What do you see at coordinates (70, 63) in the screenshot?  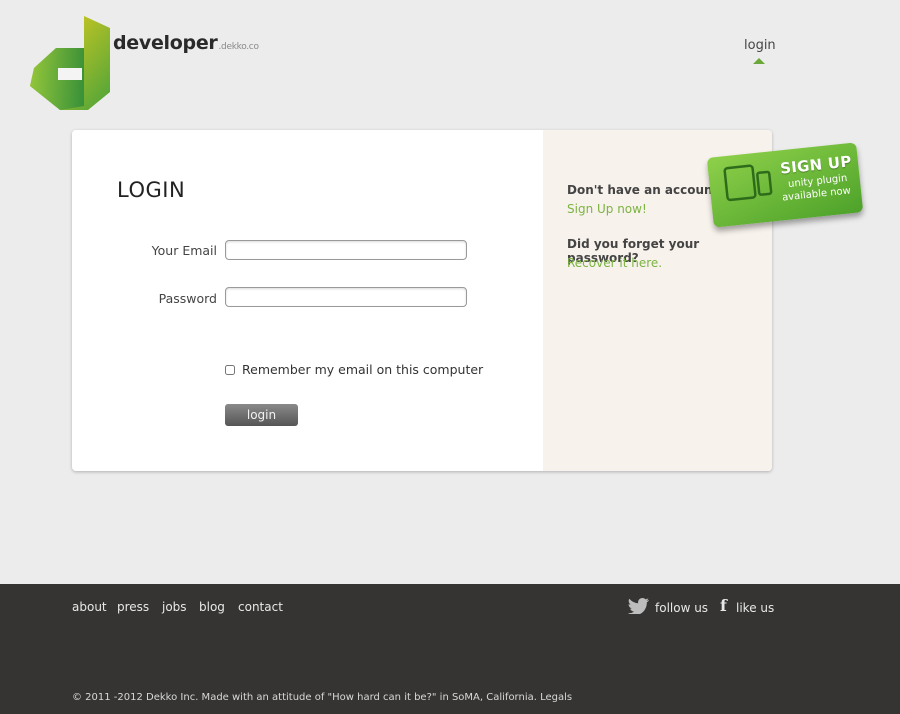 I see `dekko-logo-icon` at bounding box center [70, 63].